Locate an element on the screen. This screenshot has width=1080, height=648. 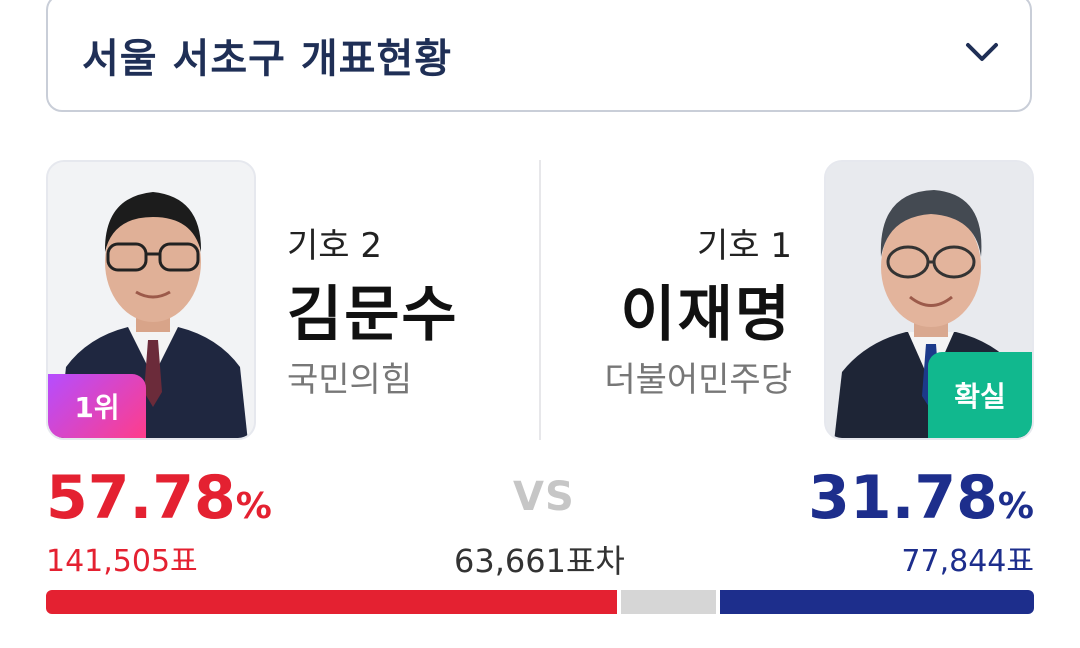
votes-right: 77,844표 is located at coordinates (967, 561).